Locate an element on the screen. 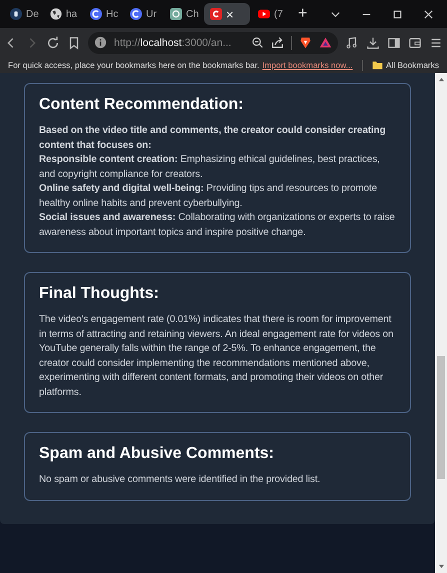 The height and width of the screenshot is (573, 447). tab-title: De is located at coordinates (32, 14).